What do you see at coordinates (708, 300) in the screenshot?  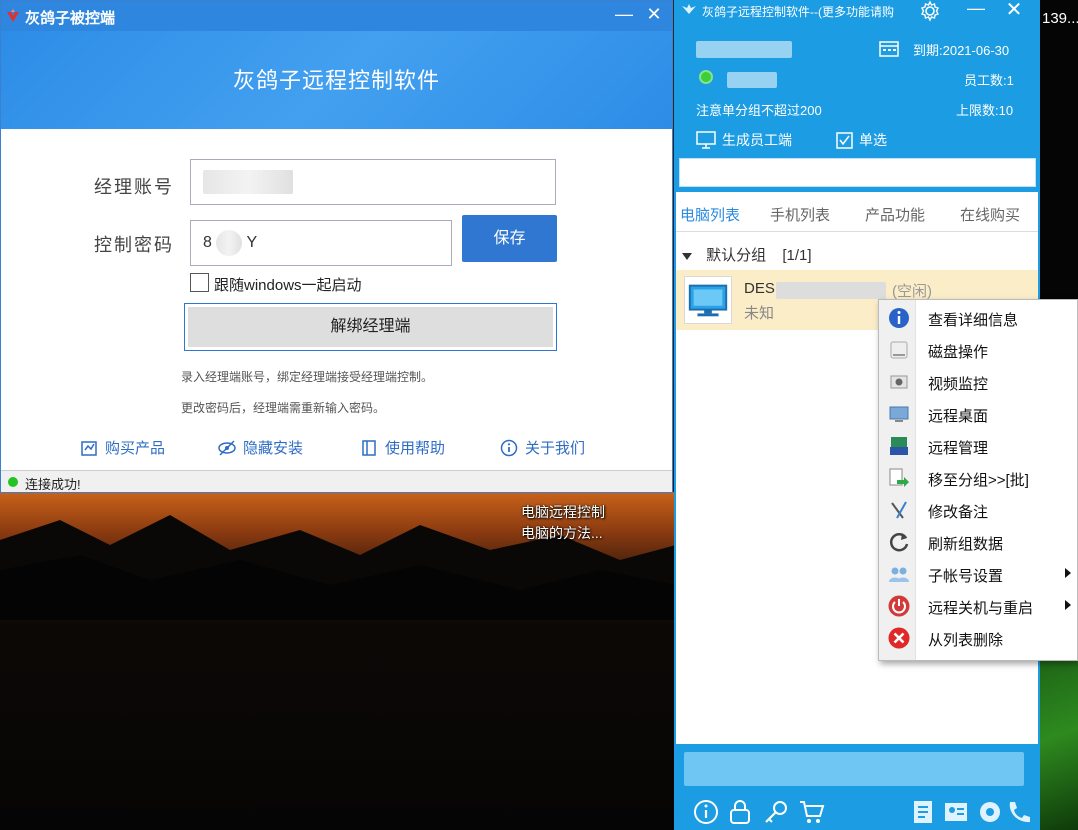 I see `computer-icon` at bounding box center [708, 300].